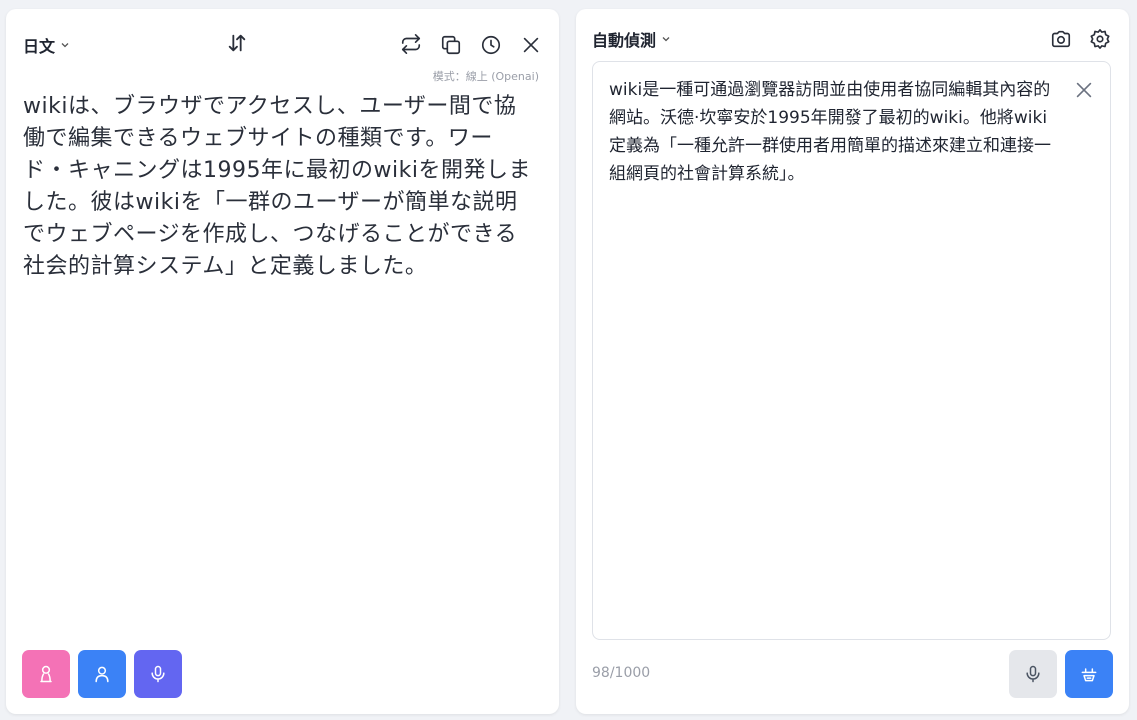 This screenshot has height=720, width=1137. I want to click on source-language-select: 日文, so click(46, 45).